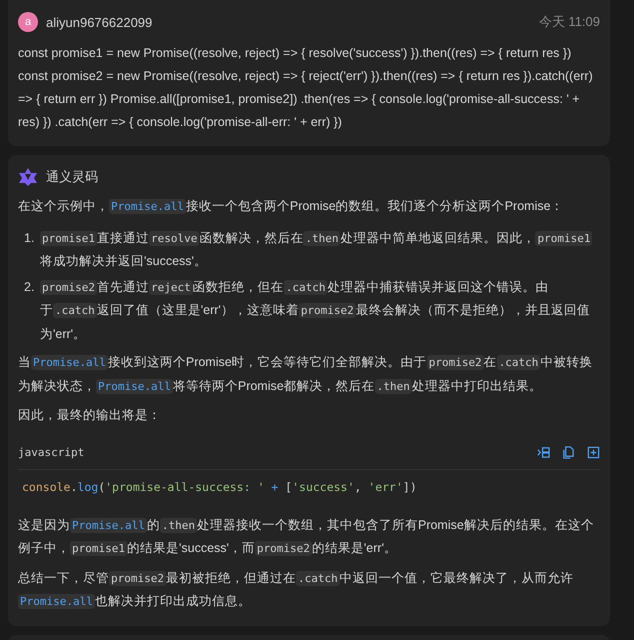 The height and width of the screenshot is (640, 634). Describe the element at coordinates (291, 207) in the screenshot. I see `paragraph: 在这个示例中， Promise.all 接收一个包含两个Promise的数组。我们逐个分析这两个Promise：` at that location.